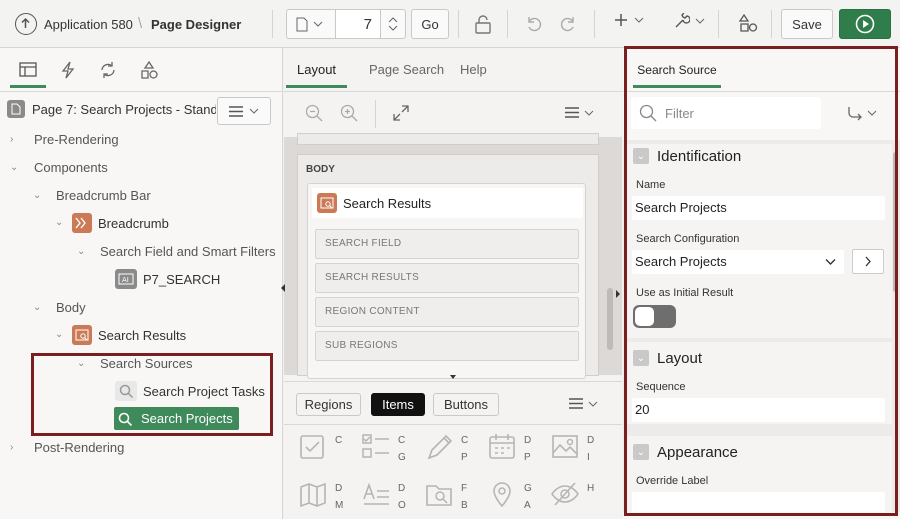 This screenshot has height=519, width=900. Describe the element at coordinates (108, 70) in the screenshot. I see `processing-icon` at that location.